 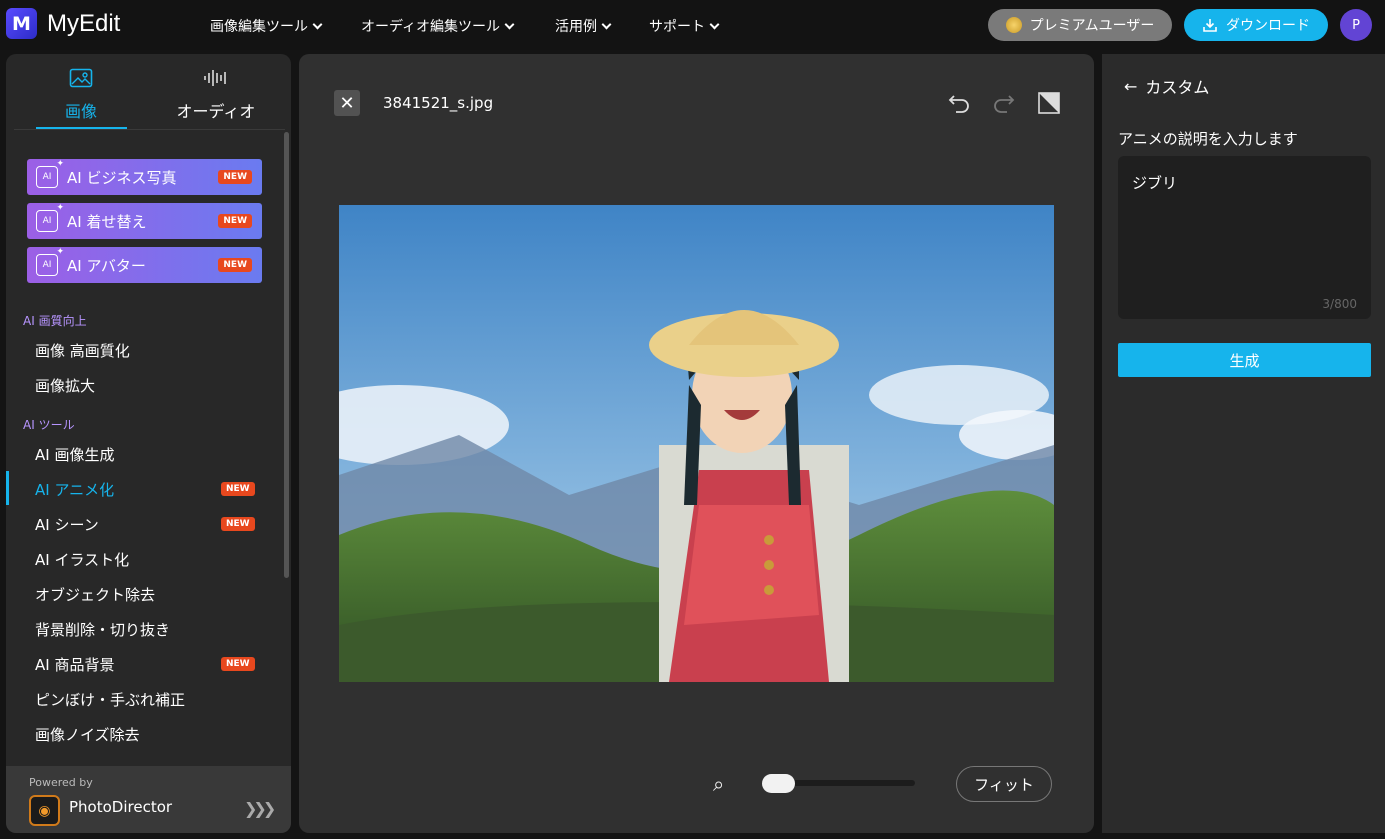 I want to click on nav-audio-tools: オーディオ編集ツール, so click(x=438, y=26).